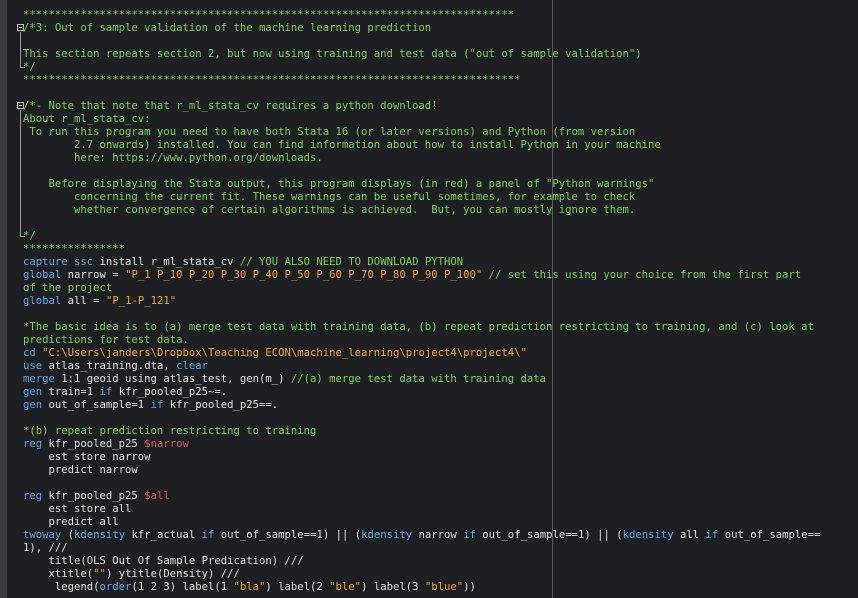 The width and height of the screenshot is (858, 598). What do you see at coordinates (87, 119) in the screenshot?
I see `comment-token: About r_ml_stata_cv:` at bounding box center [87, 119].